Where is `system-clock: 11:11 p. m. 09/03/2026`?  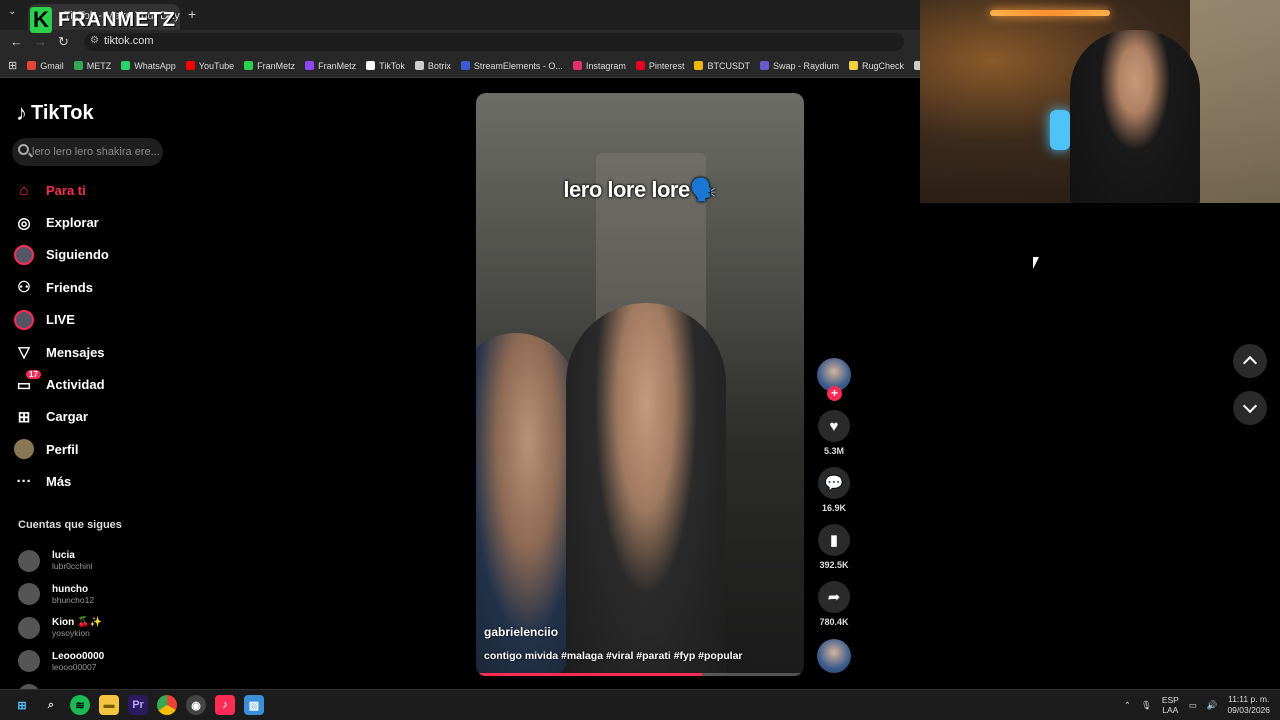 system-clock: 11:11 p. m. 09/03/2026 is located at coordinates (1248, 705).